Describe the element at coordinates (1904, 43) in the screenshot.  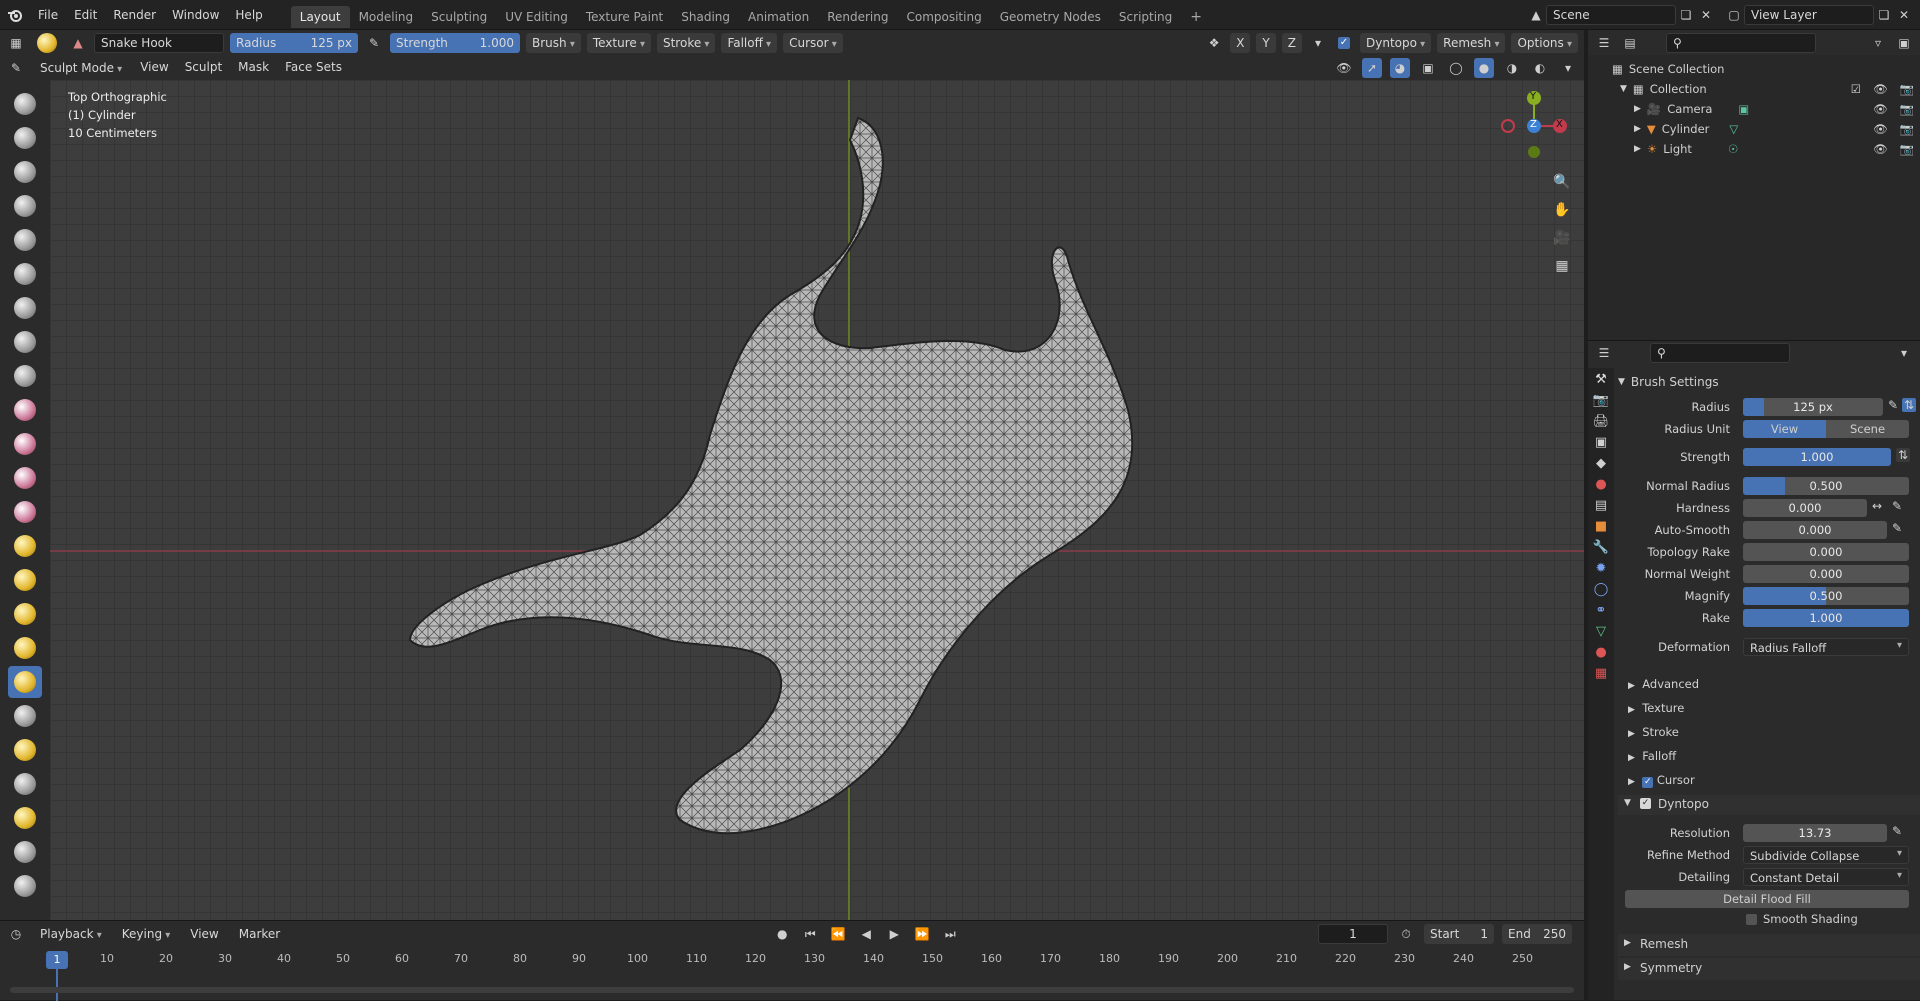
I see `new-collection-icon: ▣` at that location.